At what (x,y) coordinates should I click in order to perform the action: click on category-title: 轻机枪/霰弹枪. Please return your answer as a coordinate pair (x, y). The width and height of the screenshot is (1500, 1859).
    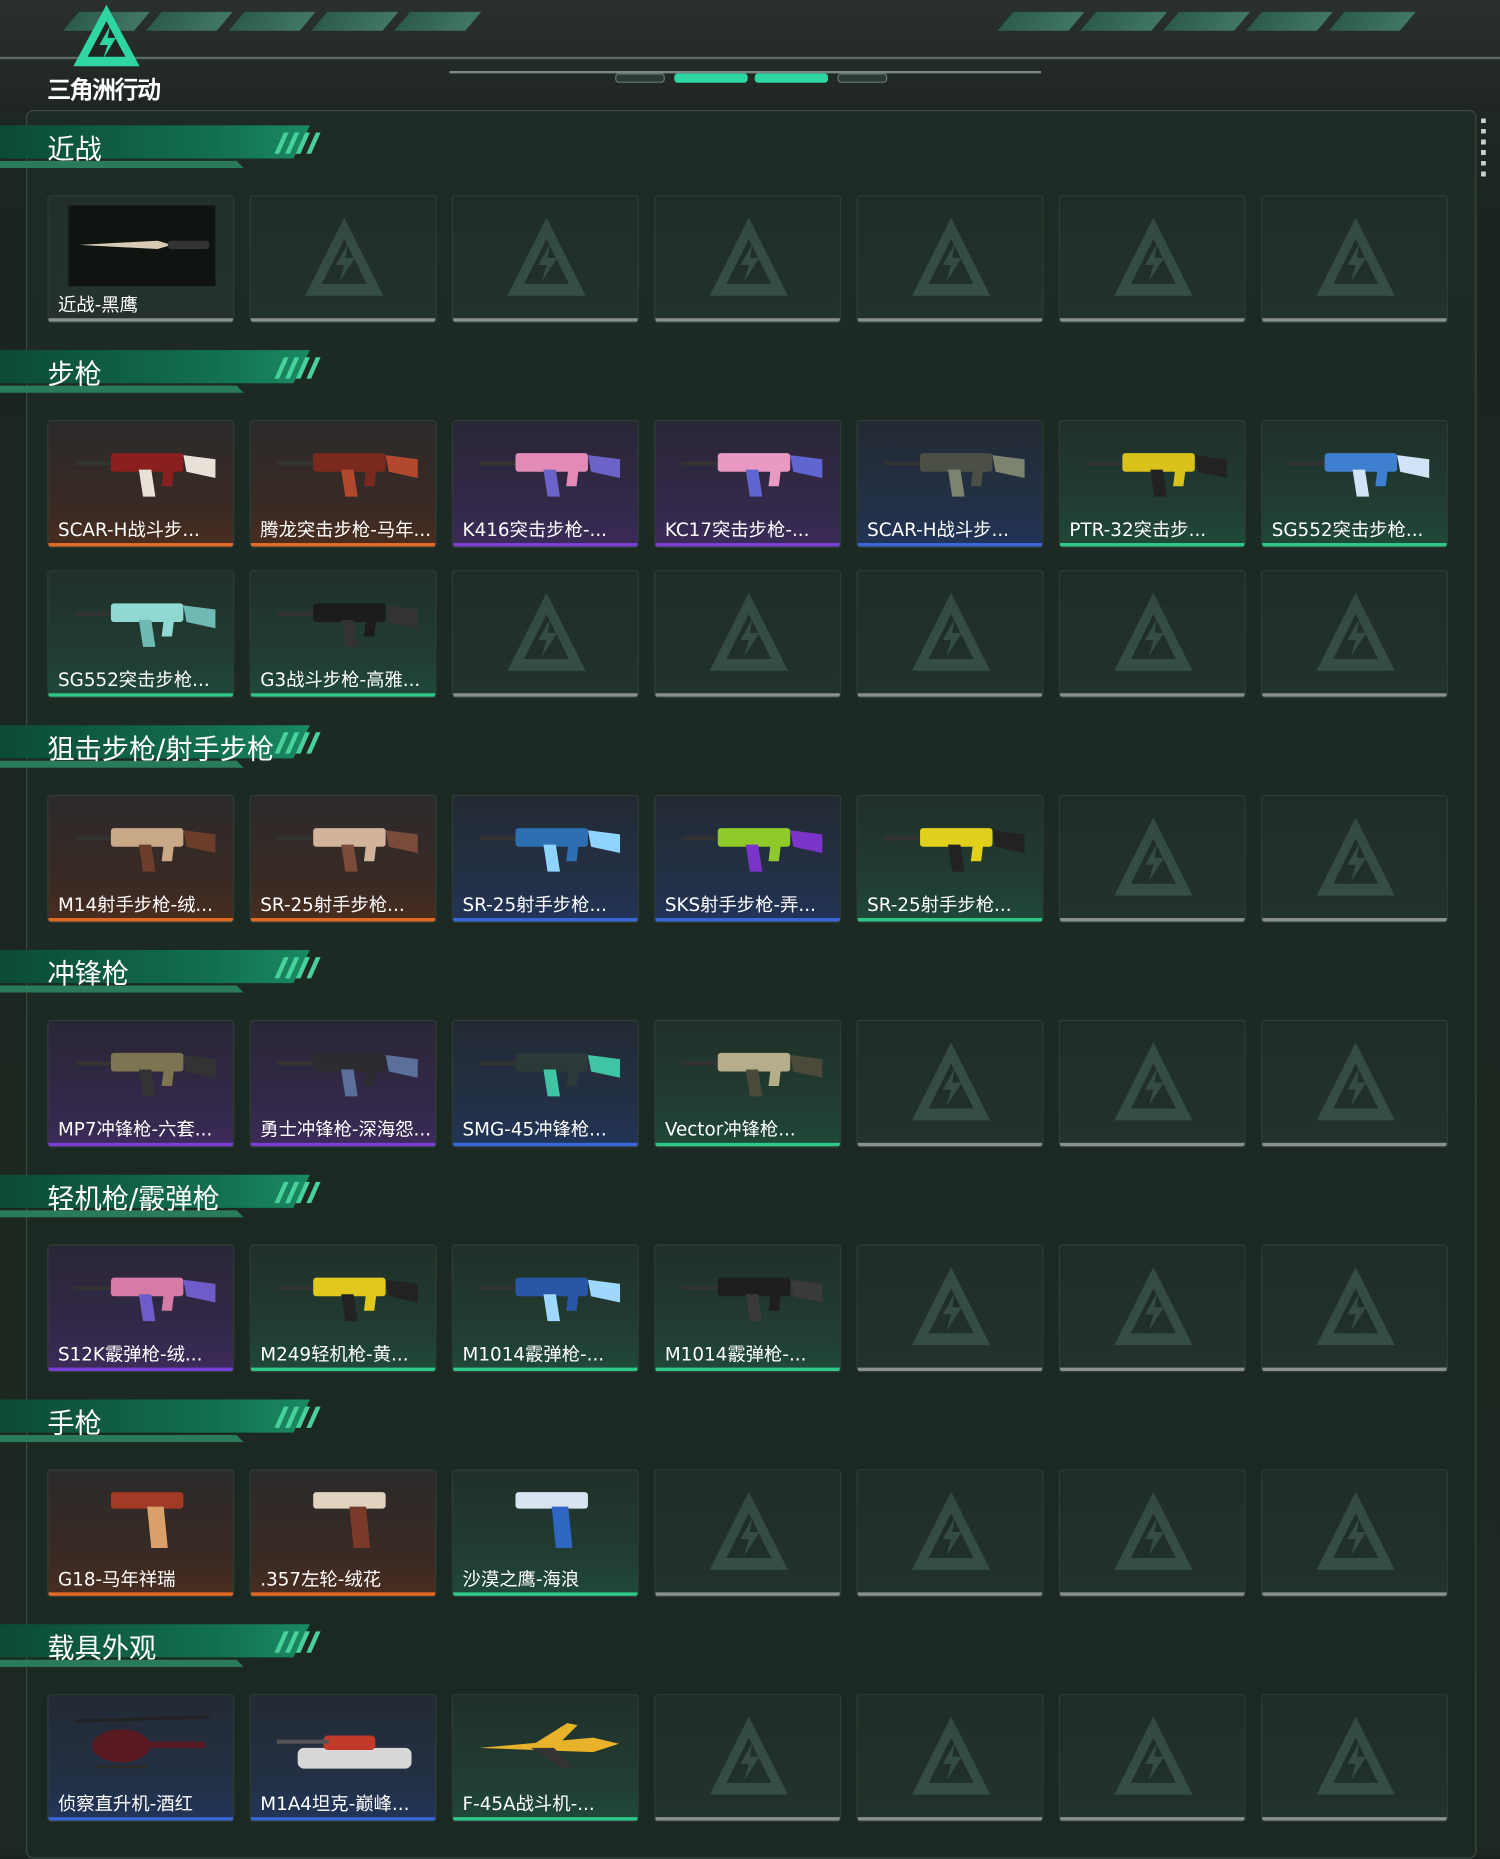
    Looking at the image, I should click on (133, 1199).